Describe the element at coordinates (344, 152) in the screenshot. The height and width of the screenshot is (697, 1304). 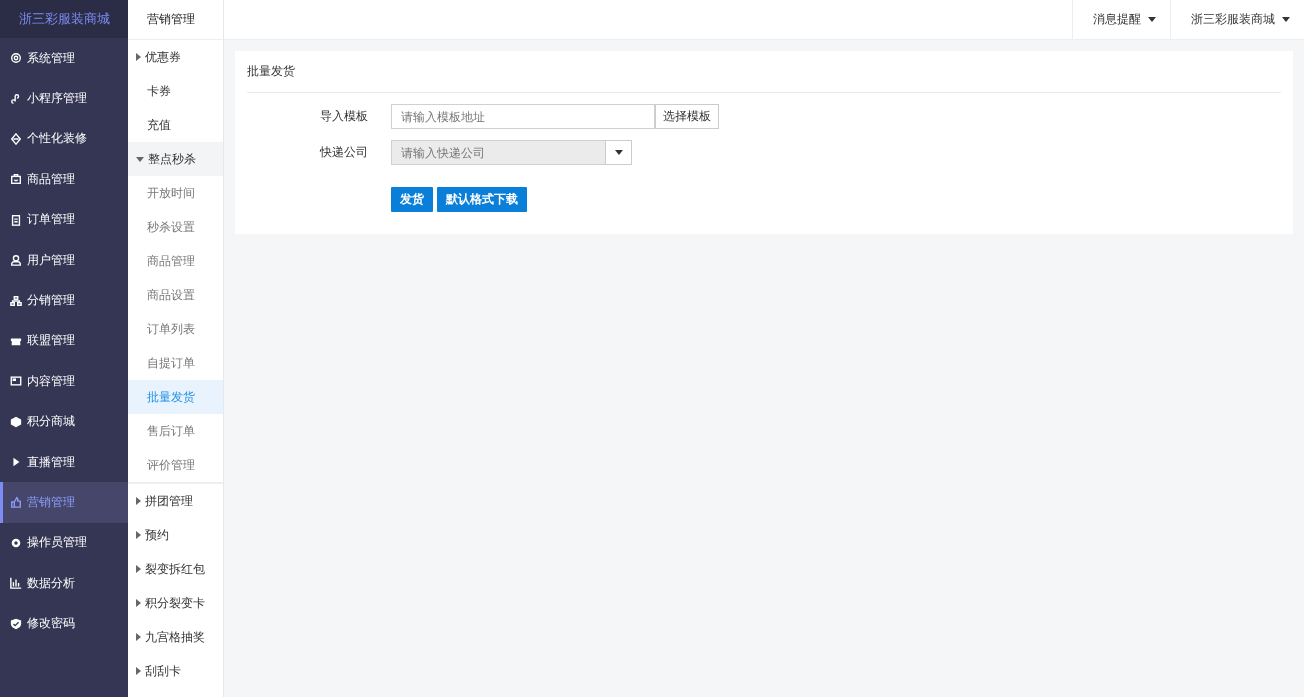
I see `field-label: 快递公司` at that location.